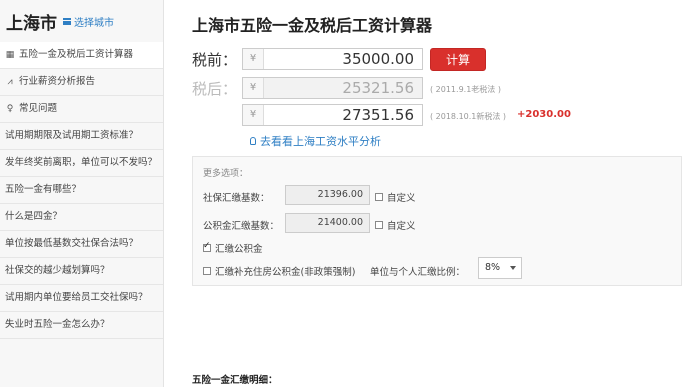  What do you see at coordinates (215, 60) in the screenshot?
I see `pretax-label: 税前：` at bounding box center [215, 60].